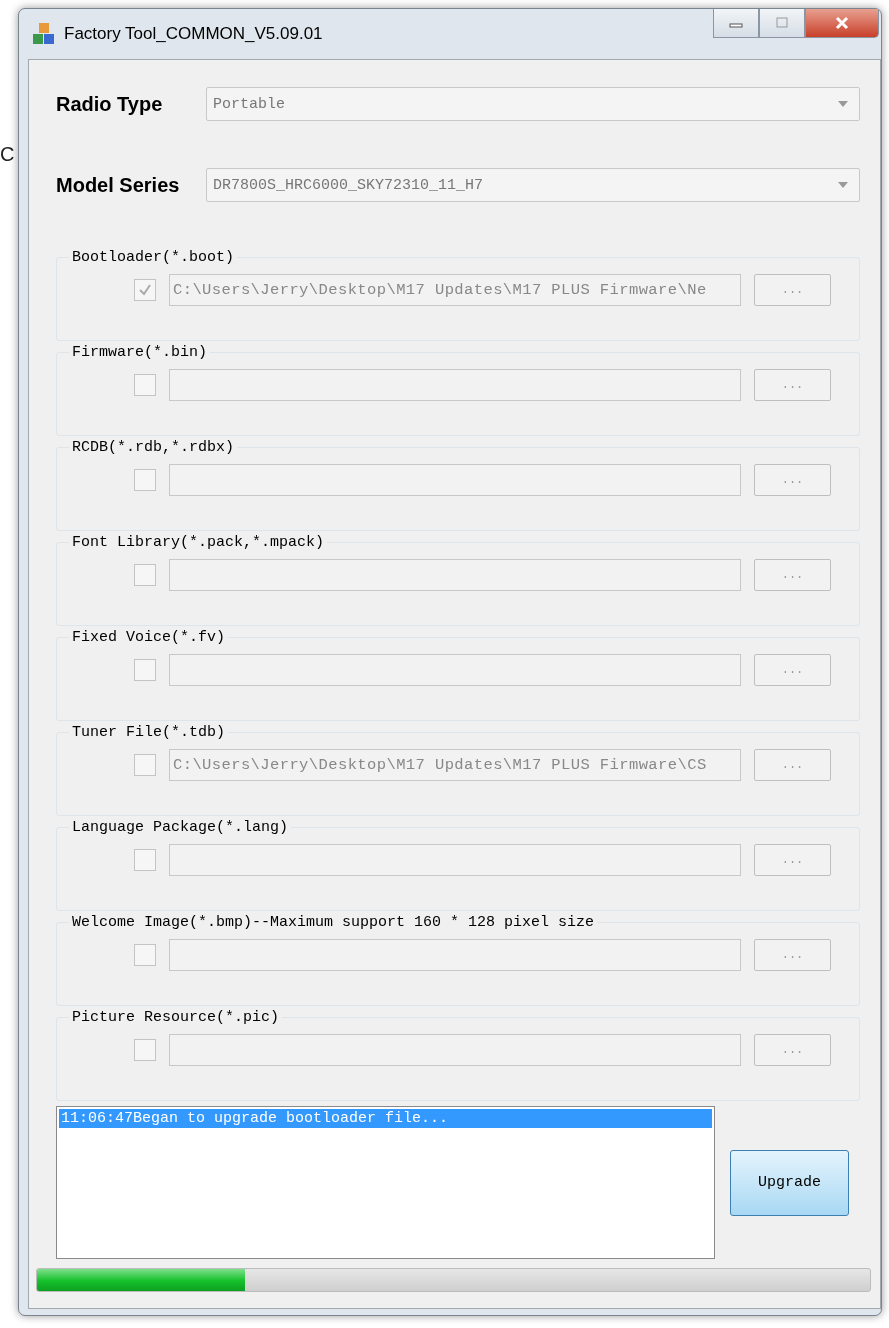 This screenshot has height=1328, width=889. I want to click on dropdown: DR7800S_HRC6000_SKY72310_11_H7, so click(533, 185).